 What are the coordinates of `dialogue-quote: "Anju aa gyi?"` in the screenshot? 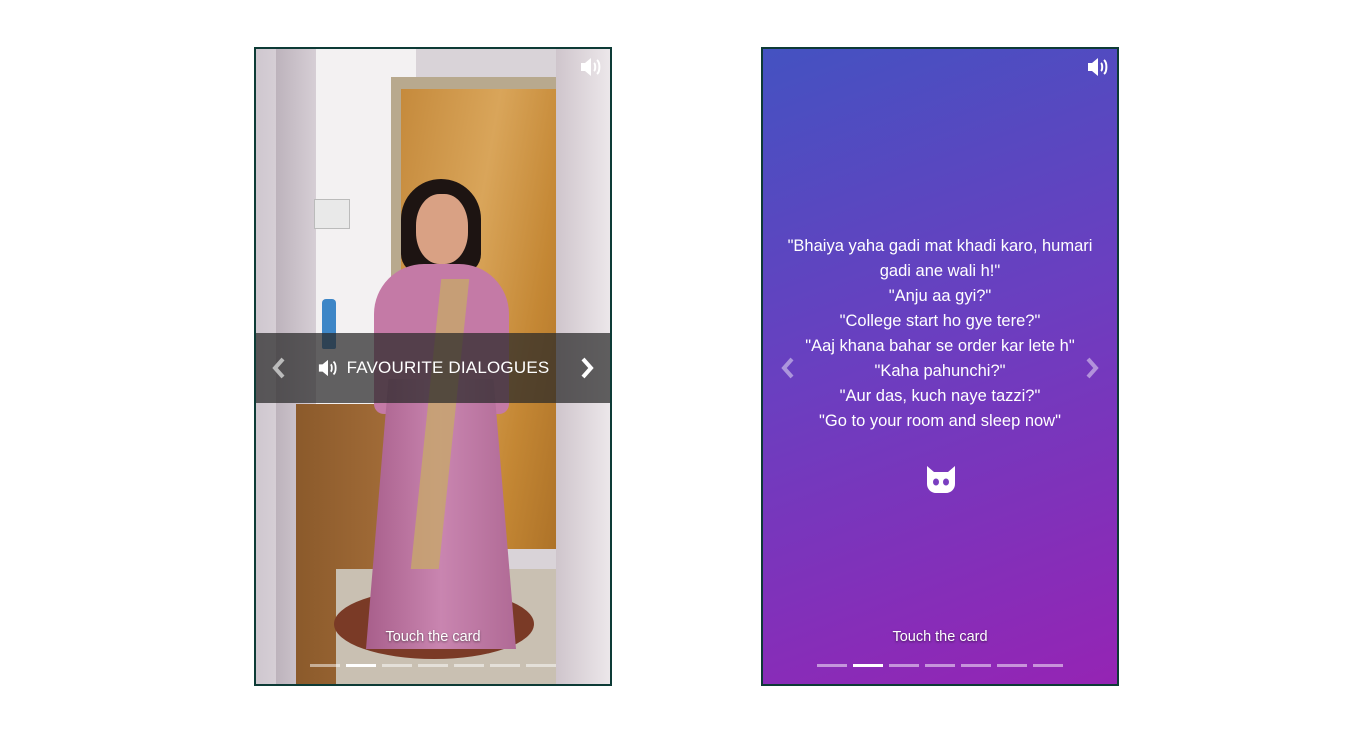 It's located at (940, 296).